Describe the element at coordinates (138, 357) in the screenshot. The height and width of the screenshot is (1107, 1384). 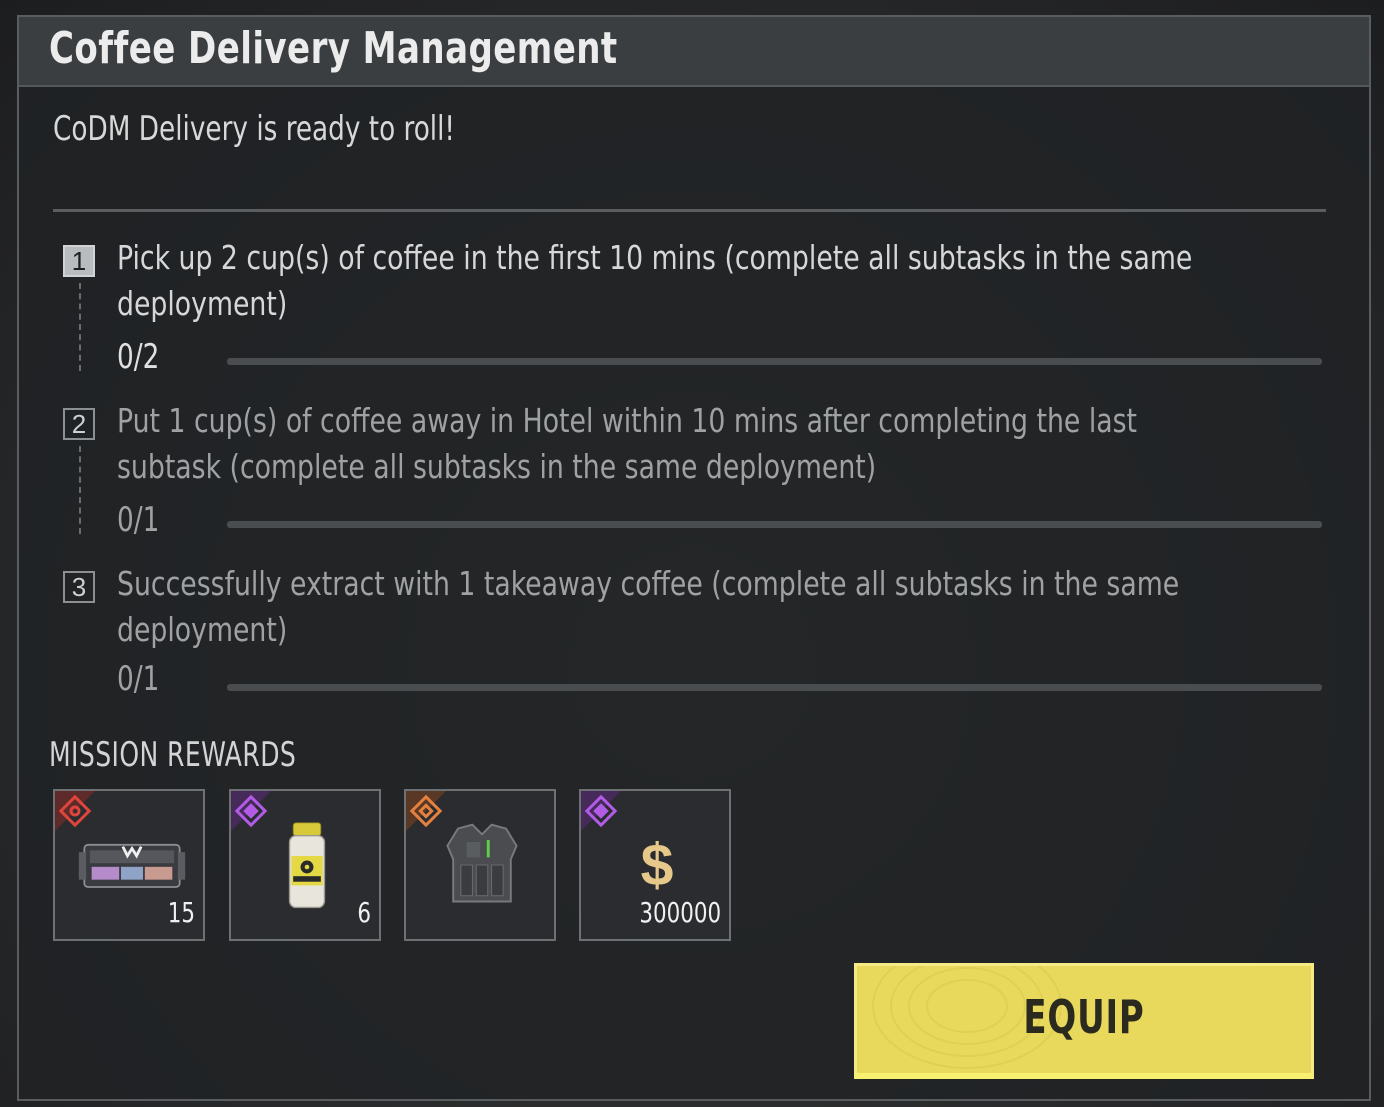
I see `task-progress-text: 0/2` at that location.